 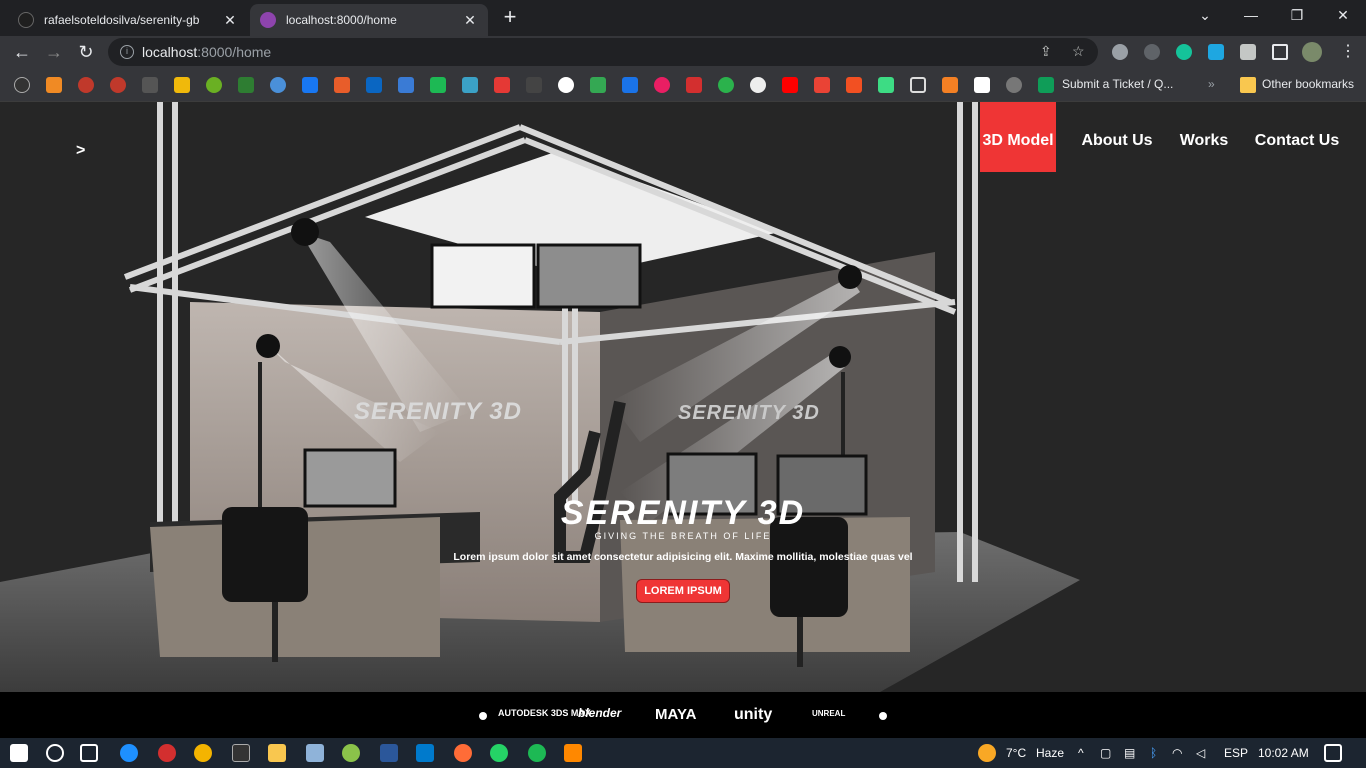 What do you see at coordinates (54, 85) in the screenshot?
I see `codeproject-icon` at bounding box center [54, 85].